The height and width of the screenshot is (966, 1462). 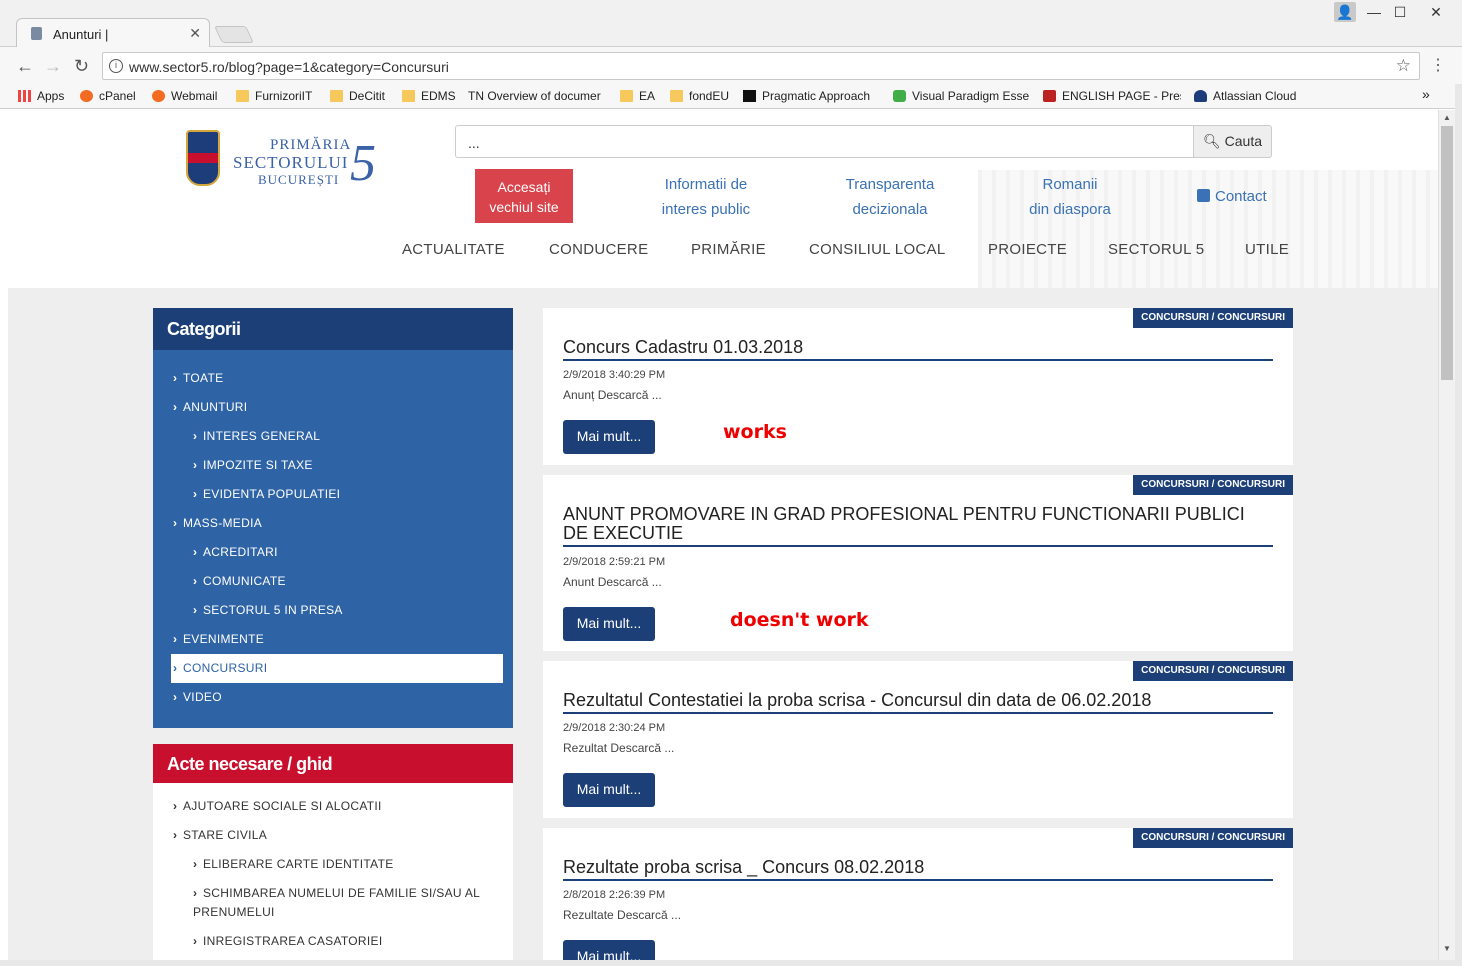 What do you see at coordinates (1345, 12) in the screenshot?
I see `user-profile-icon: 👤` at bounding box center [1345, 12].